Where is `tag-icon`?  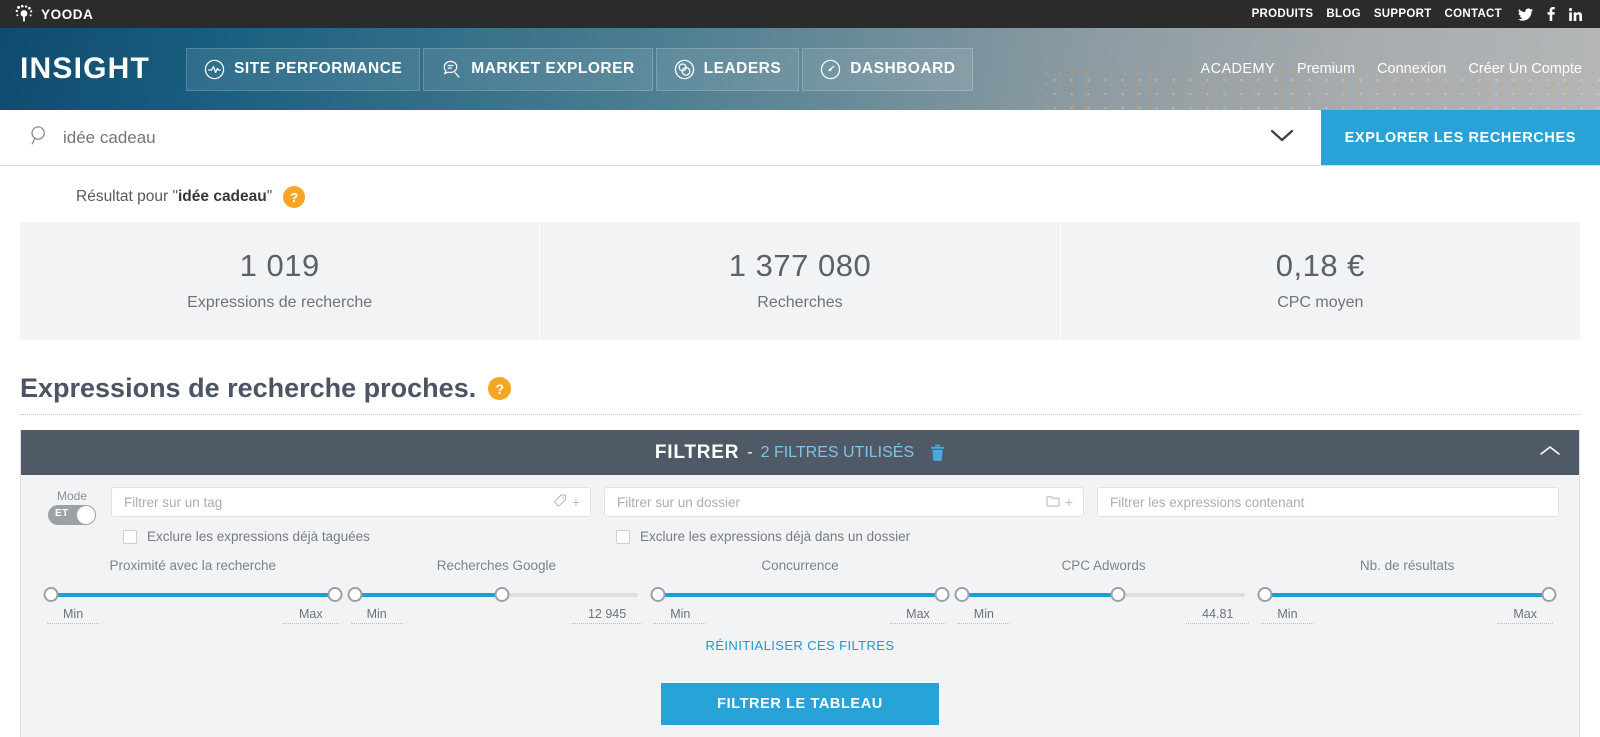
tag-icon is located at coordinates (560, 502).